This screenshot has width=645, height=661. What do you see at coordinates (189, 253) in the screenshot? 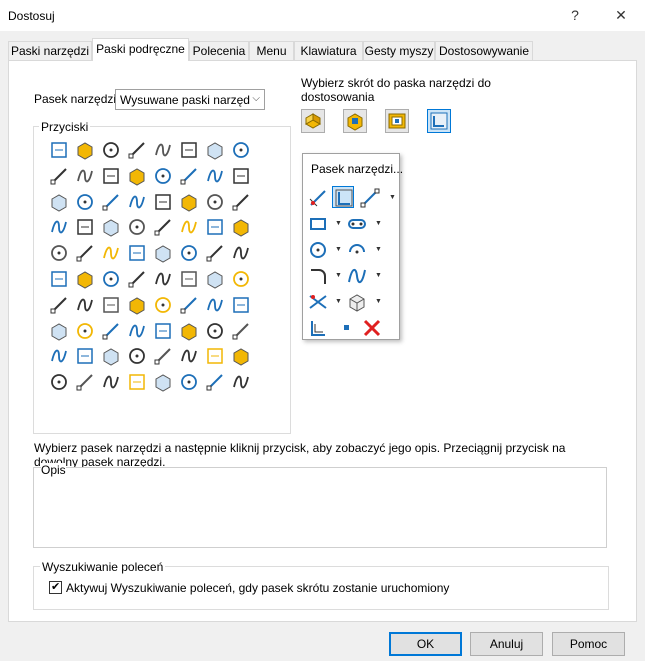
I see `open-icon` at bounding box center [189, 253].